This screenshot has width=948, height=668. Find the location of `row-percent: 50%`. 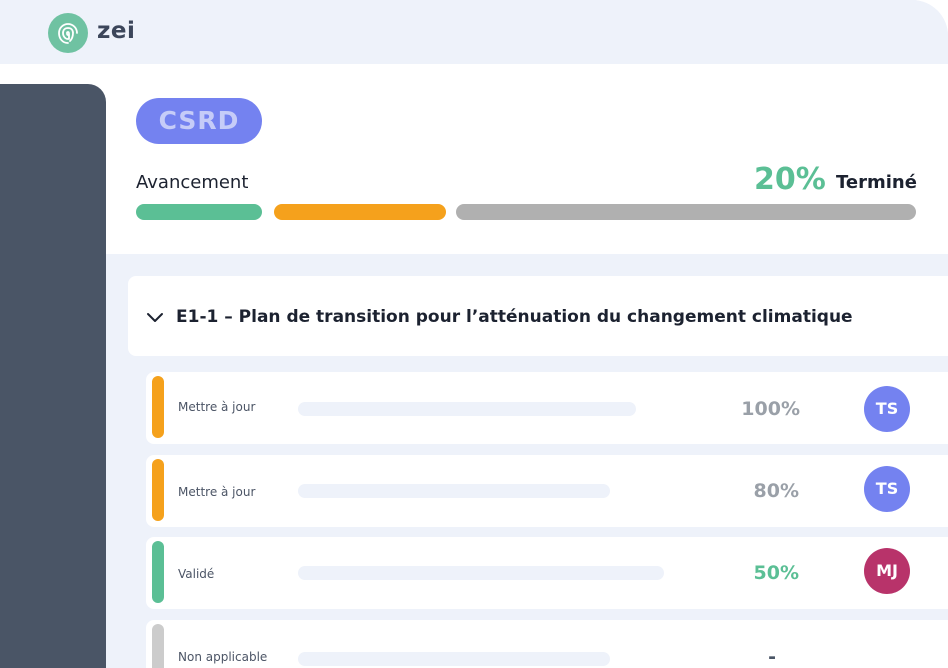

row-percent: 50% is located at coordinates (776, 573).